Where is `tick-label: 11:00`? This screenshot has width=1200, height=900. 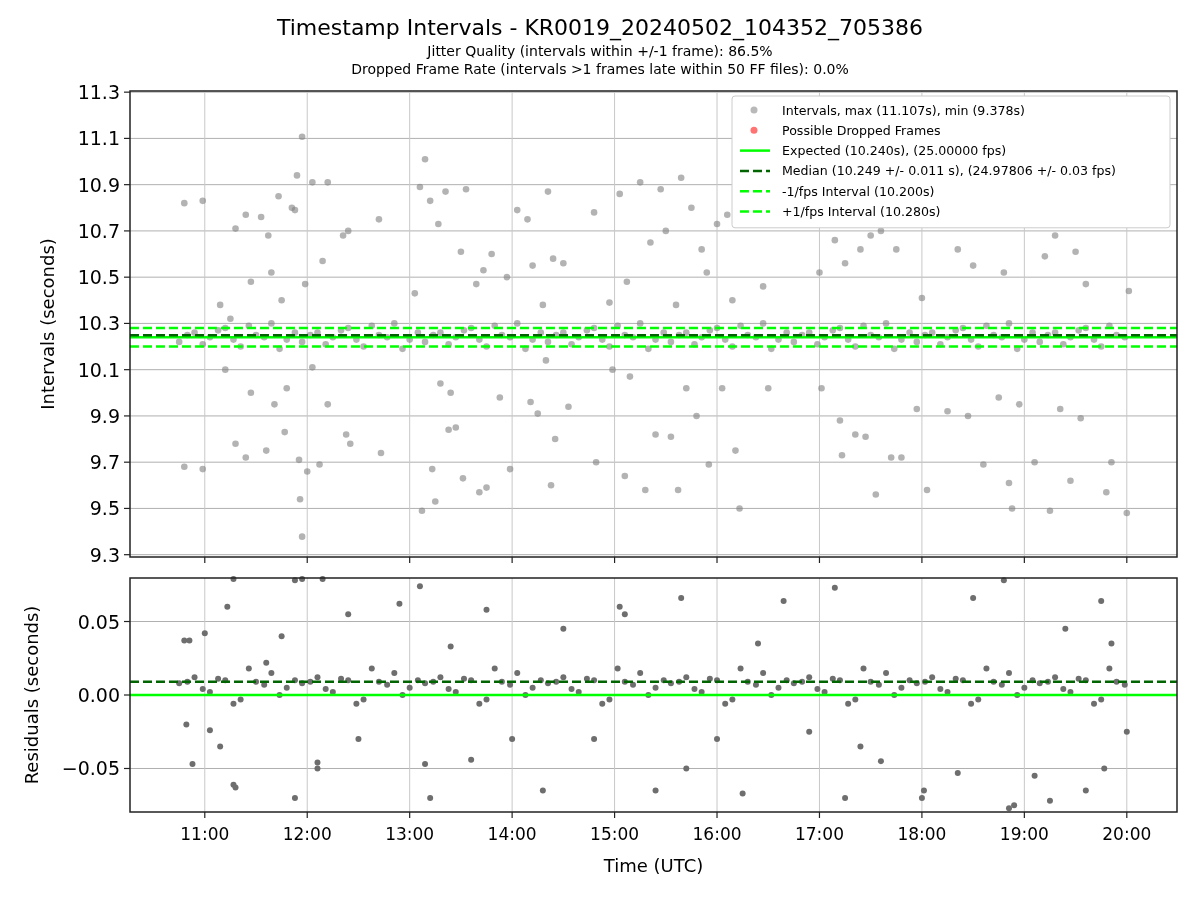
tick-label: 11:00 is located at coordinates (205, 834).